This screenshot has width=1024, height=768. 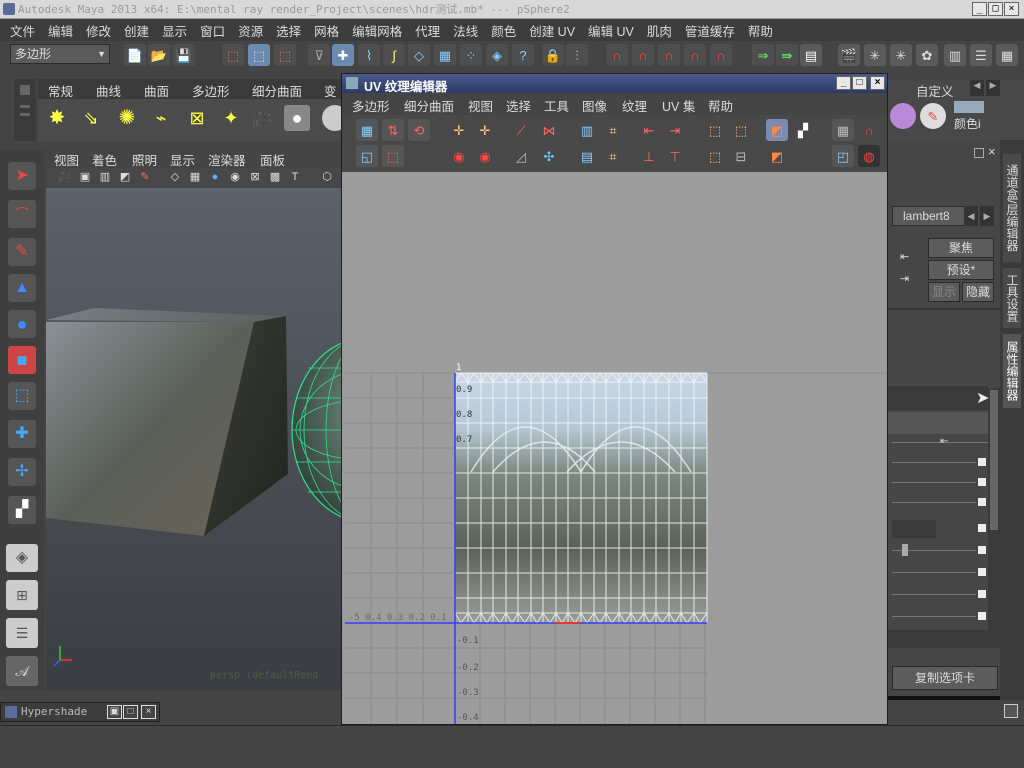 I want to click on material-tab: lambert8, so click(x=930, y=216).